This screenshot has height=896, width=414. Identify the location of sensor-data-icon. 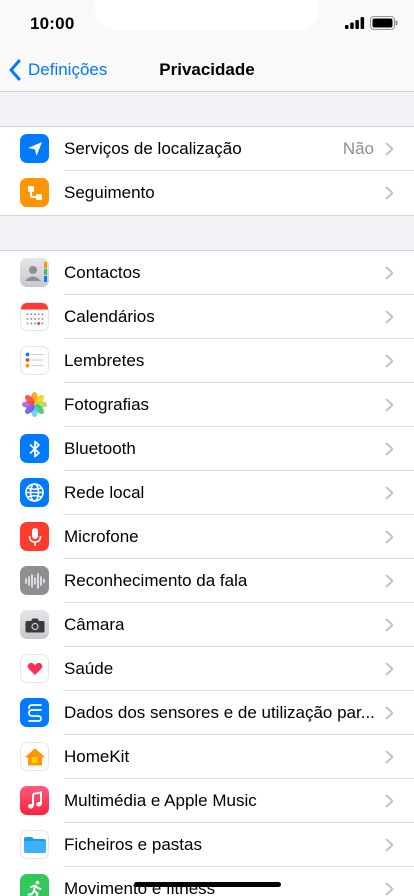
(34, 712).